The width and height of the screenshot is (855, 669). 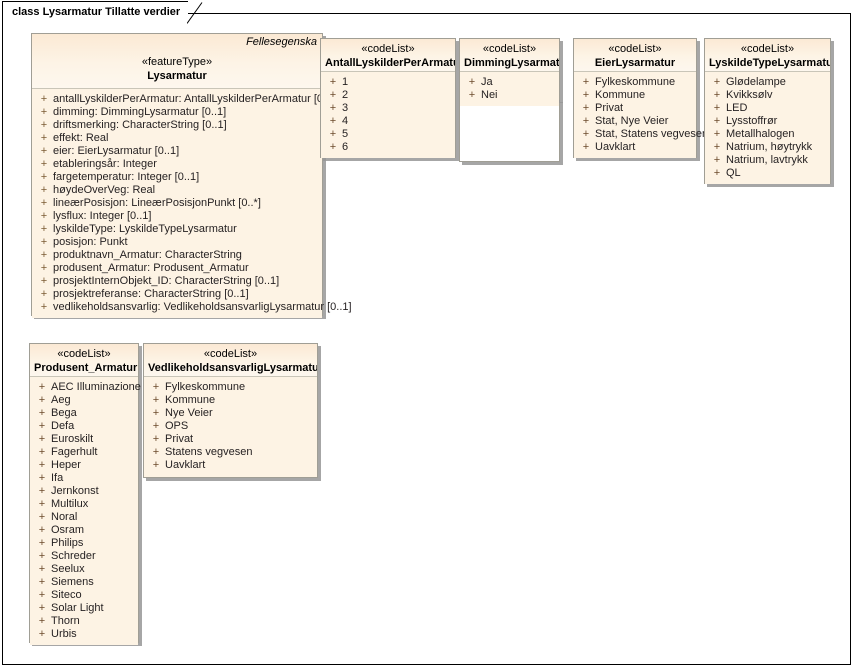 I want to click on attribute-label: 6, so click(x=345, y=147).